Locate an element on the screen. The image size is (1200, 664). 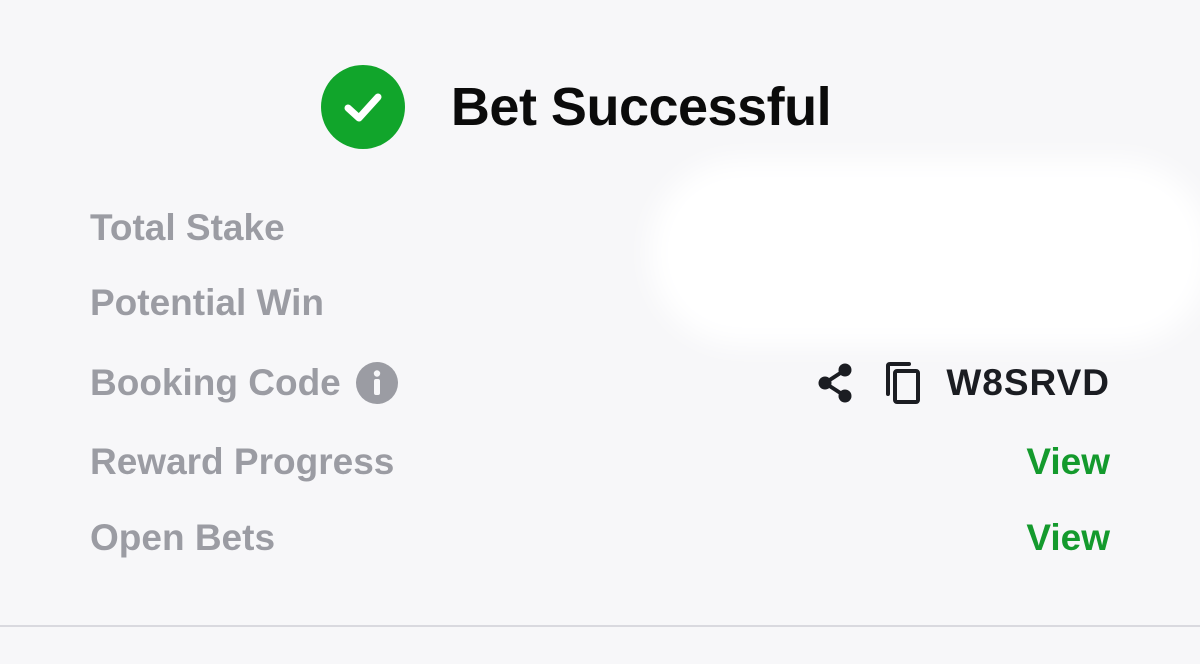
copy-icon is located at coordinates (903, 383).